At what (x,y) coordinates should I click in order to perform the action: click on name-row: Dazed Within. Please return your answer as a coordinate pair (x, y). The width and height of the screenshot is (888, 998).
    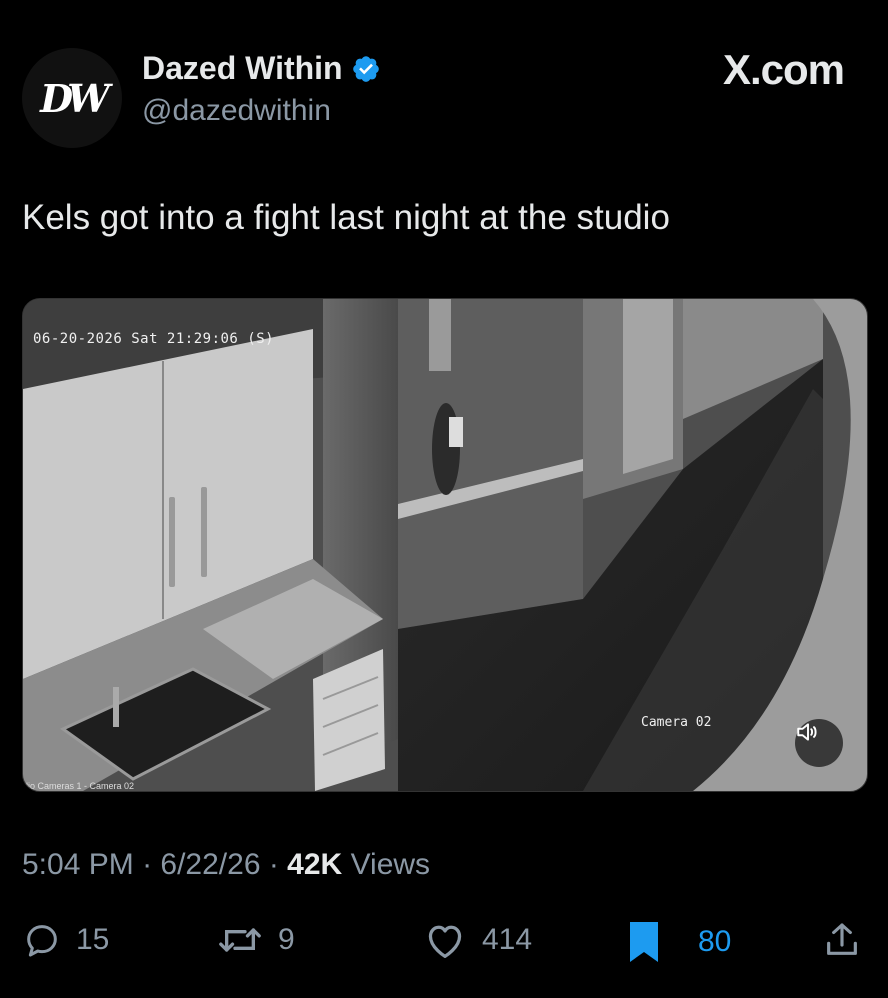
    Looking at the image, I should click on (261, 68).